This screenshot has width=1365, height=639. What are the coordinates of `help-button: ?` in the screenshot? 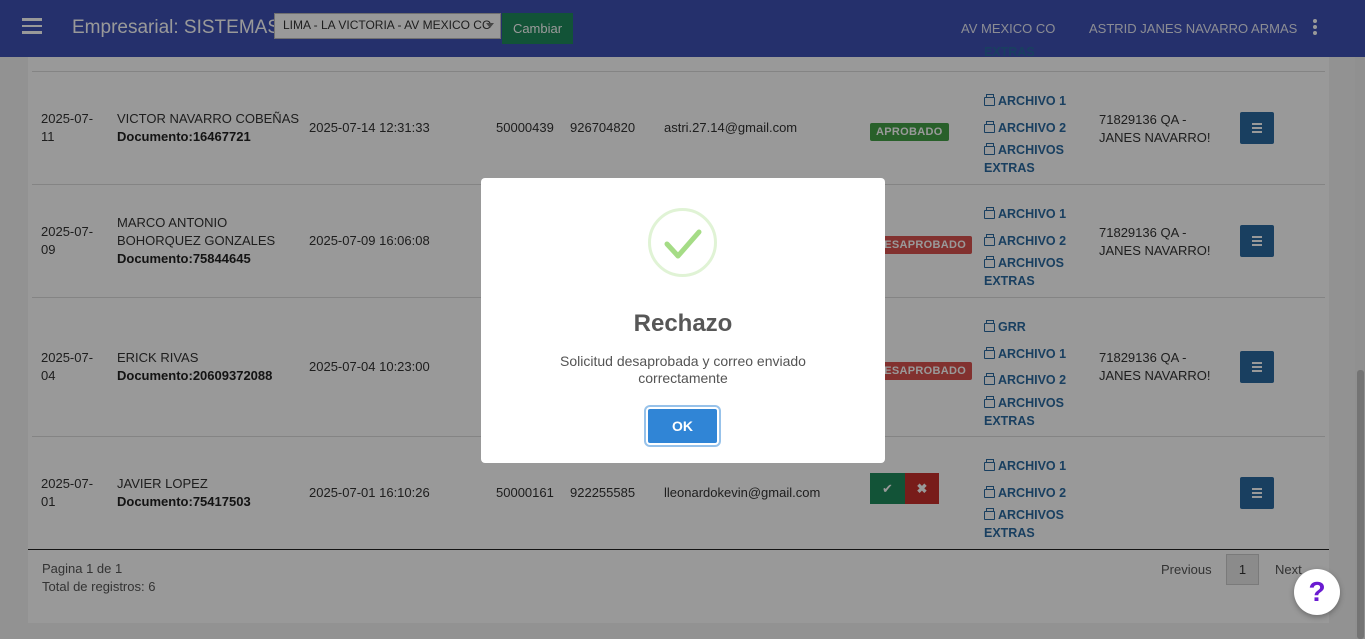 It's located at (1317, 592).